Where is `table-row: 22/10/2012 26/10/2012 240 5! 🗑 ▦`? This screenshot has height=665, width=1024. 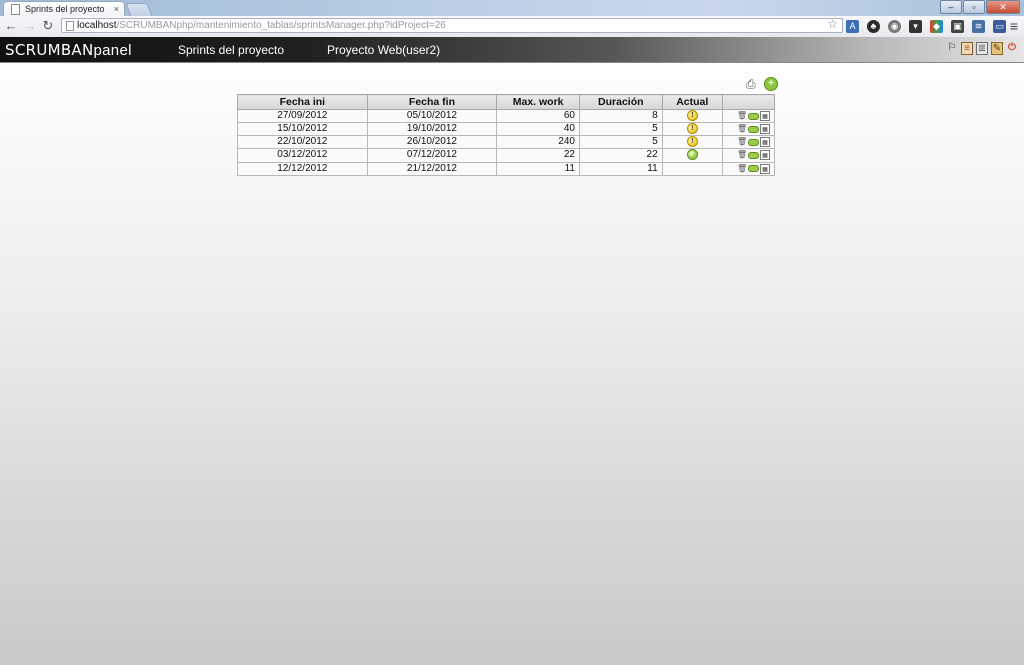 table-row: 22/10/2012 26/10/2012 240 5! 🗑 ▦ is located at coordinates (506, 142).